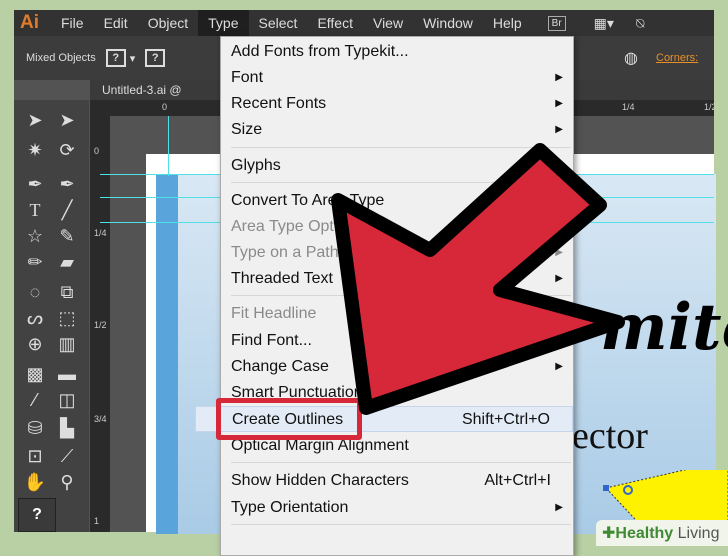 Image resolution: width=728 pixels, height=556 pixels. I want to click on badge-suffix: Living, so click(698, 533).